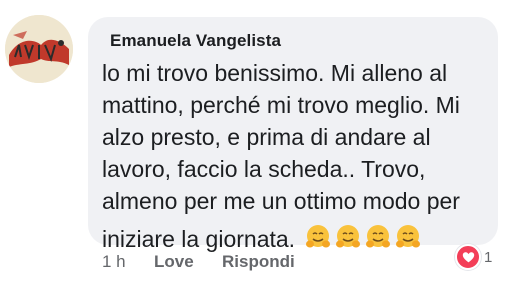 The image size is (520, 290). What do you see at coordinates (195, 41) in the screenshot?
I see `comment-author-name: Emanuela Vangelista` at bounding box center [195, 41].